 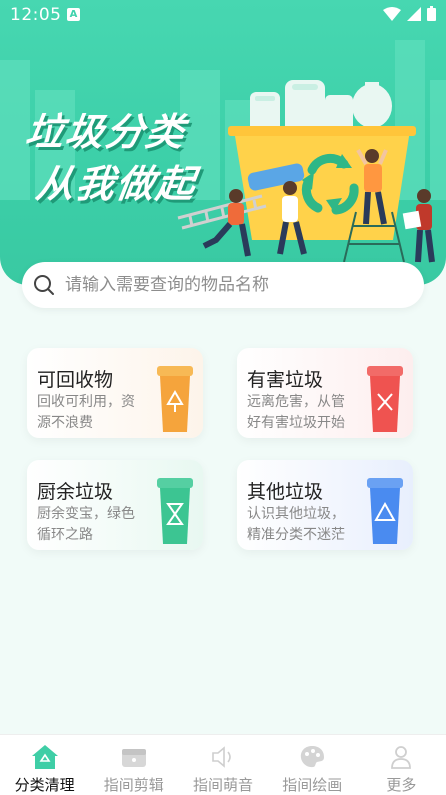 I want to click on card-desc: 认识其他垃圾，精准分类不迷茫, so click(x=296, y=524).